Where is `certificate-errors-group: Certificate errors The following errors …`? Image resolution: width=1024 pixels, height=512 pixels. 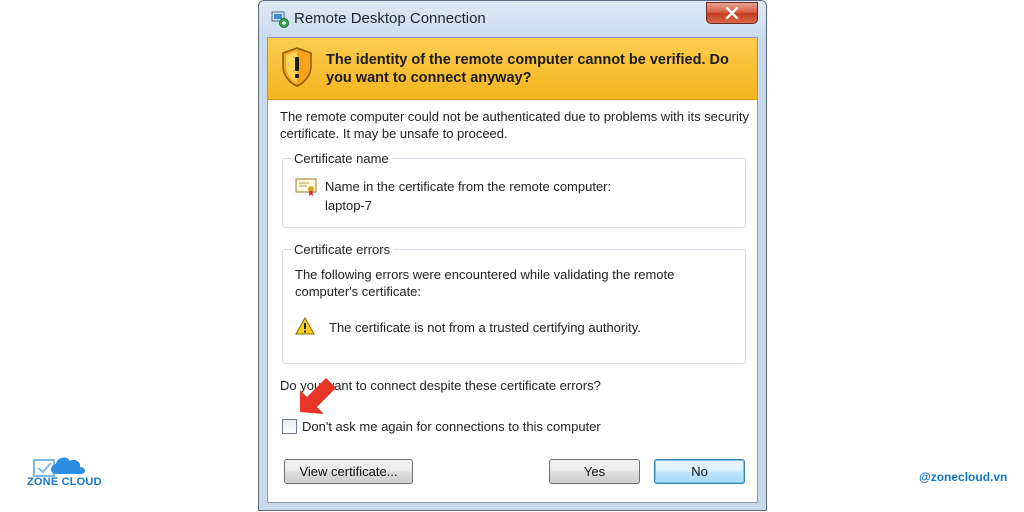 certificate-errors-group: Certificate errors The following errors … is located at coordinates (514, 303).